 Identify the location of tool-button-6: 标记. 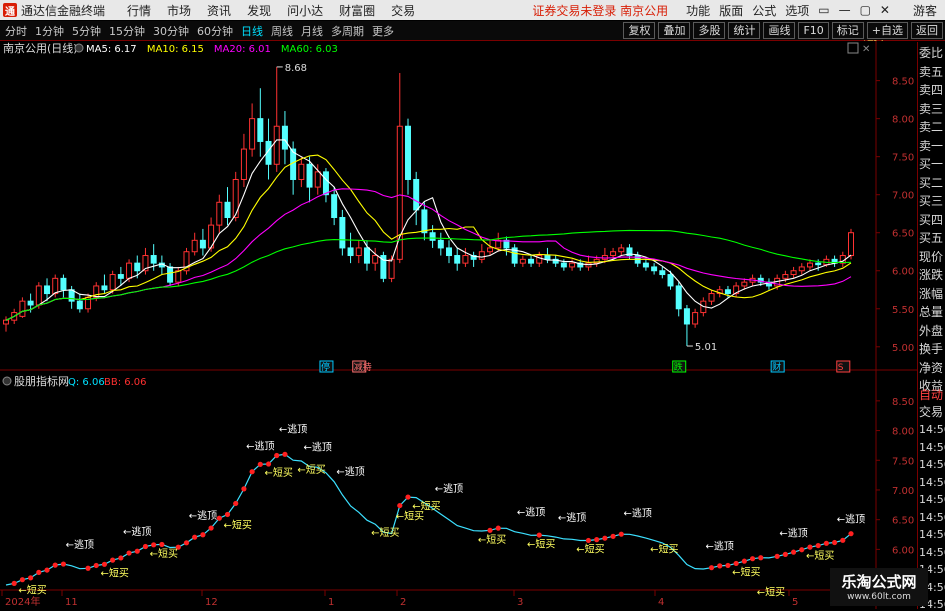
(847, 30).